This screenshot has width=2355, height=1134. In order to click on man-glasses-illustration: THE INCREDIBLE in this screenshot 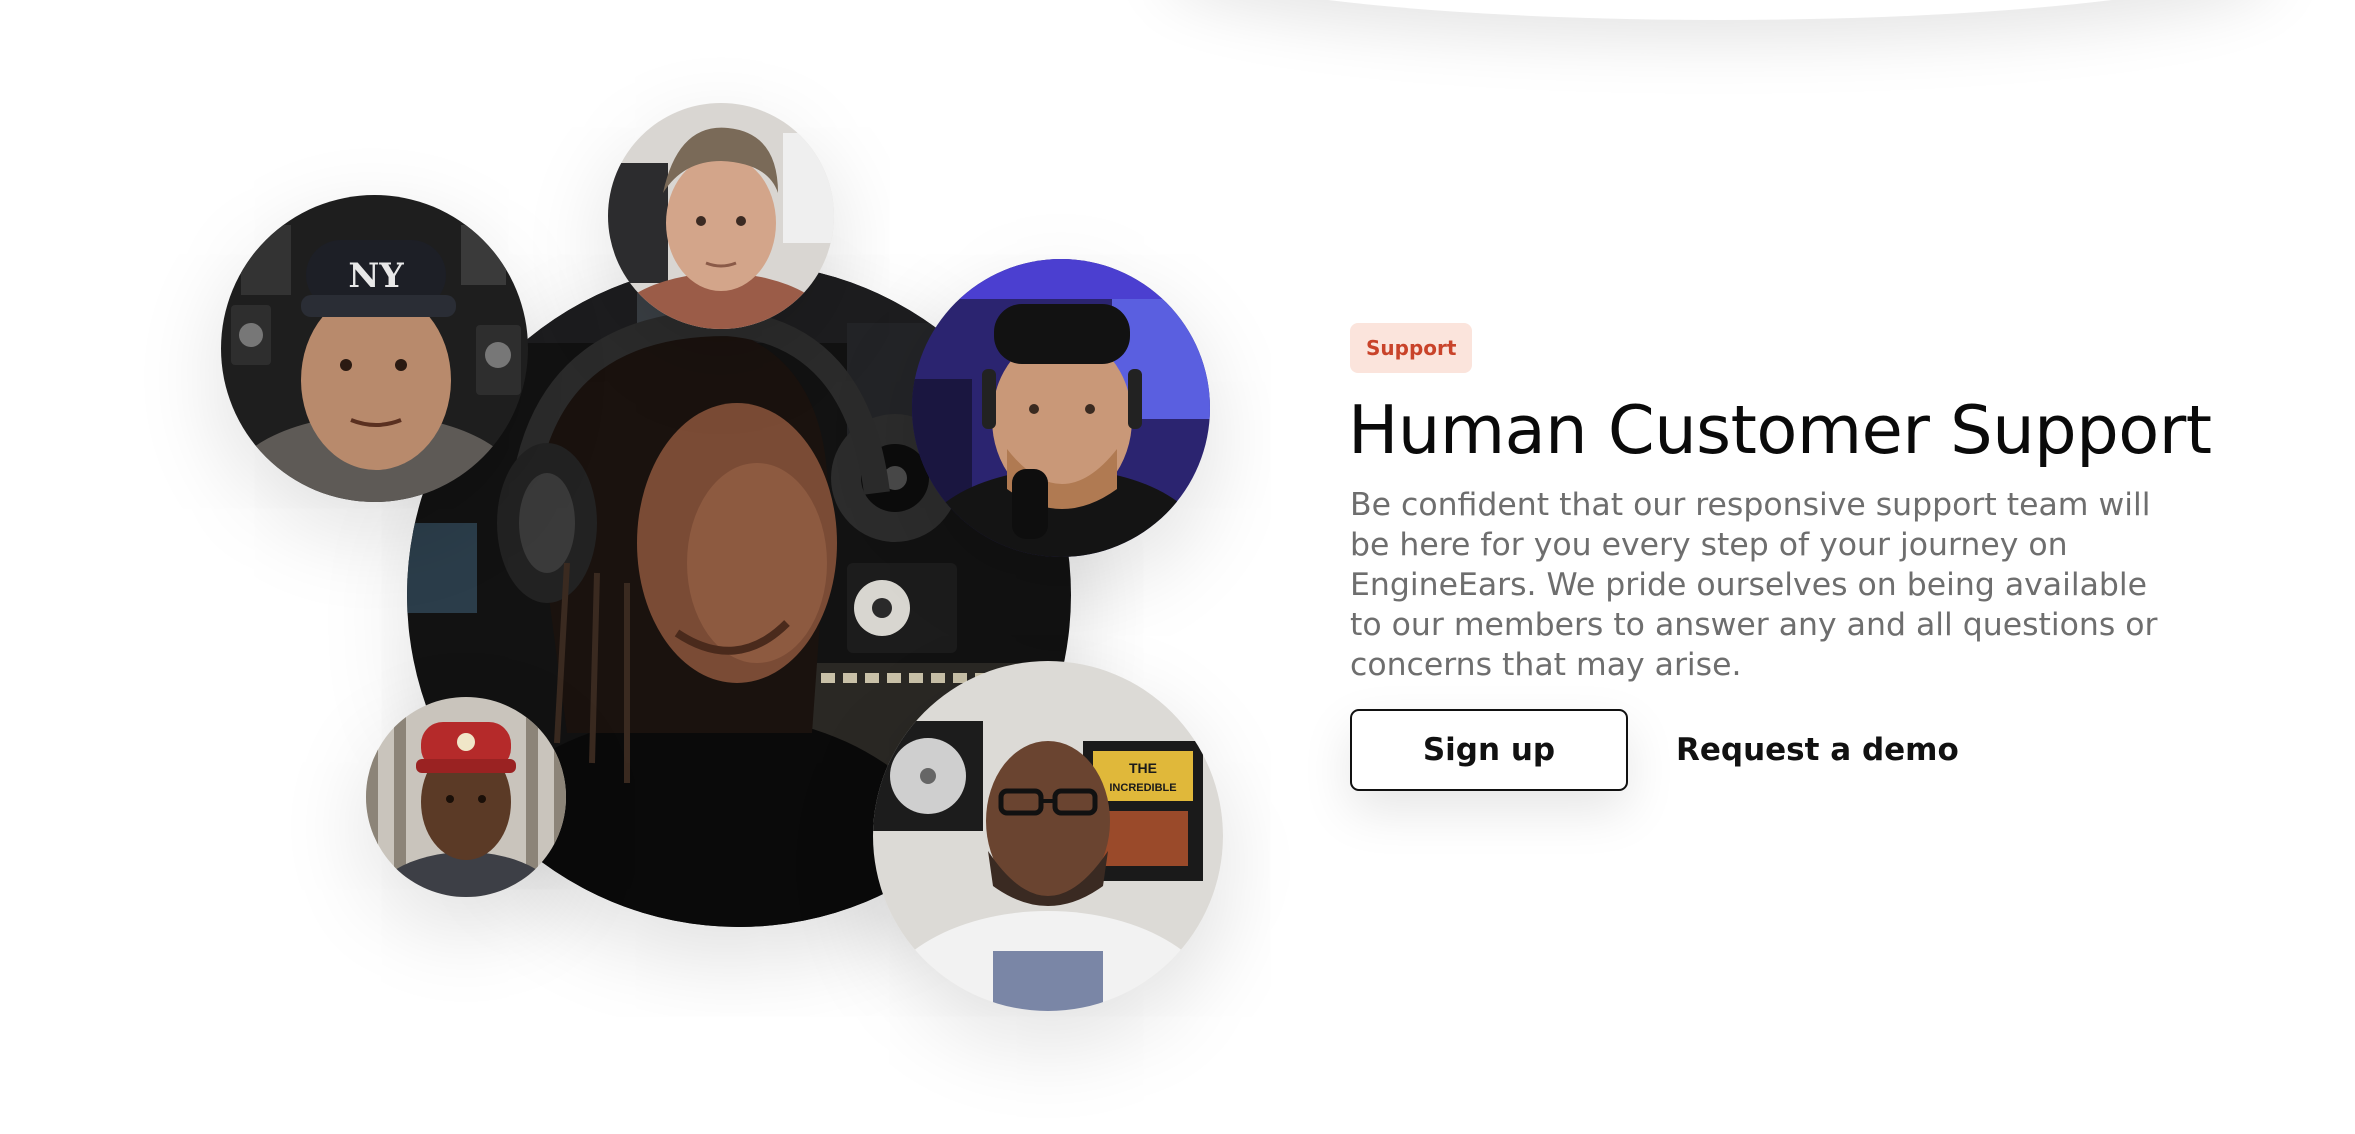, I will do `click(1048, 836)`.